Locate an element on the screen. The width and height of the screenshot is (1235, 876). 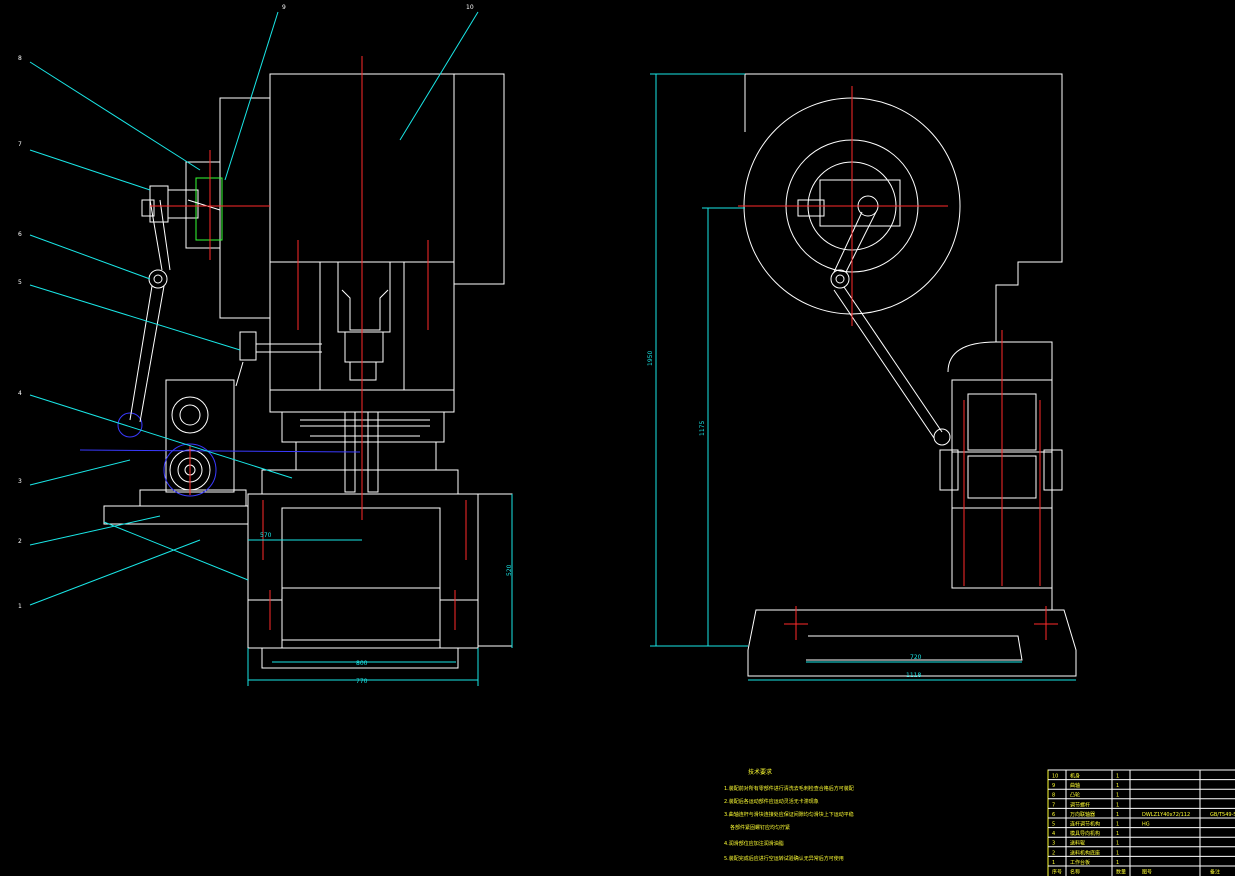
note-2: 2.装配后各运动部件应运动灵活无卡滞现象 is located at coordinates (771, 801).